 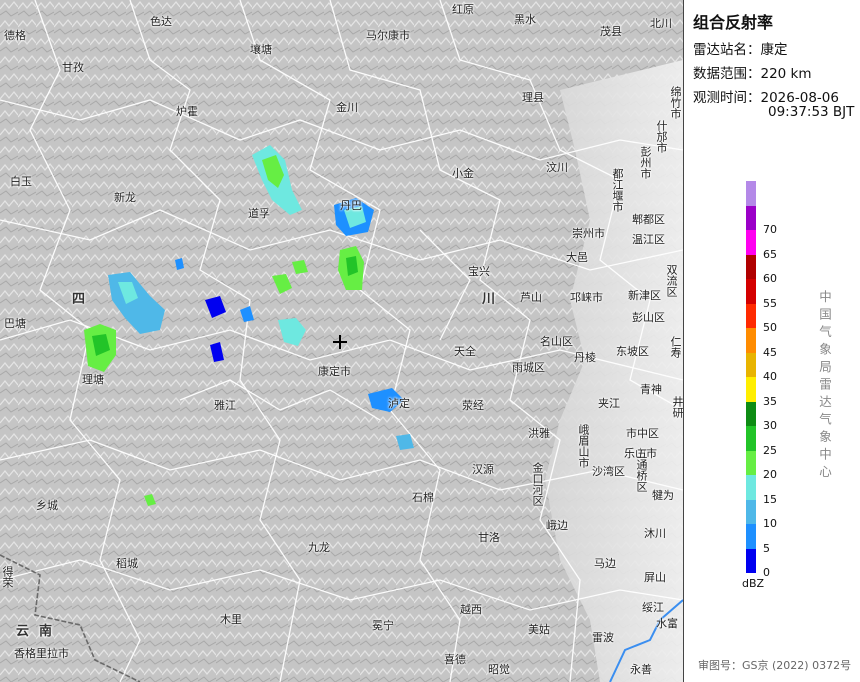 I want to click on place-label: 炉霍, so click(x=187, y=111).